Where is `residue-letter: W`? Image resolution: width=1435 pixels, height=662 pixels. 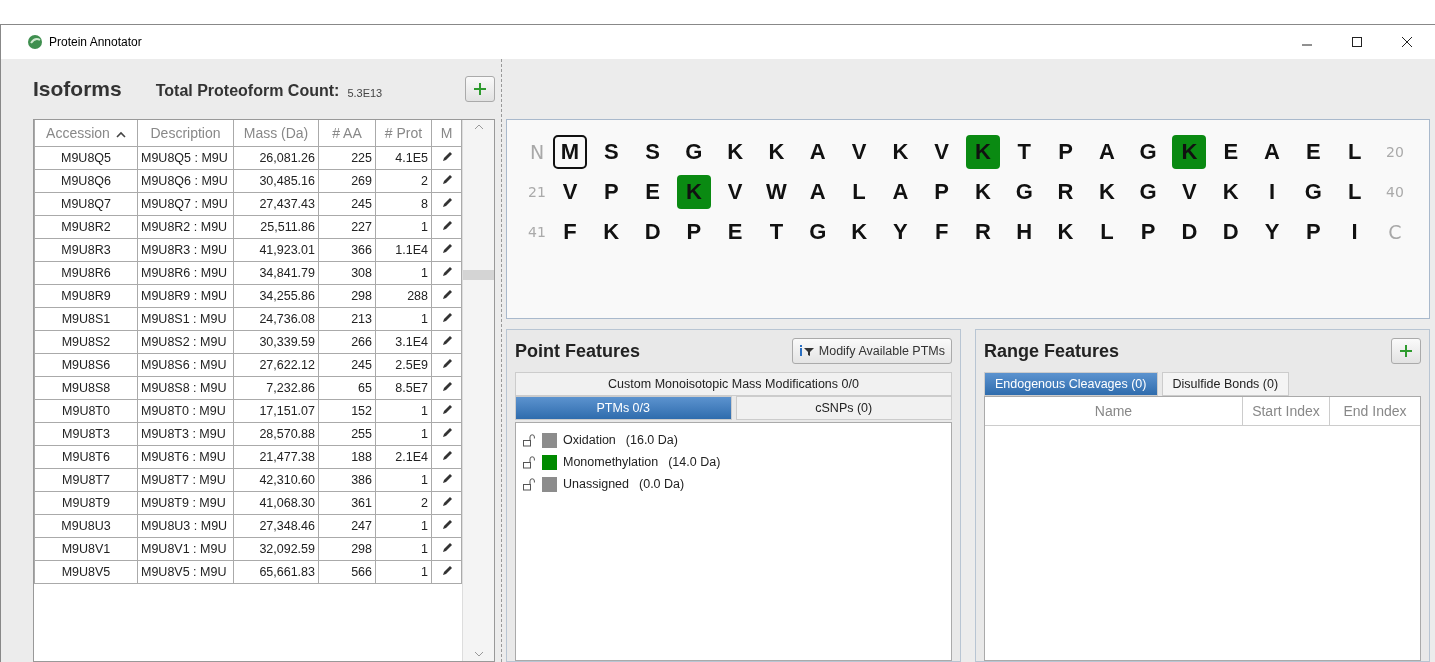 residue-letter: W is located at coordinates (776, 192).